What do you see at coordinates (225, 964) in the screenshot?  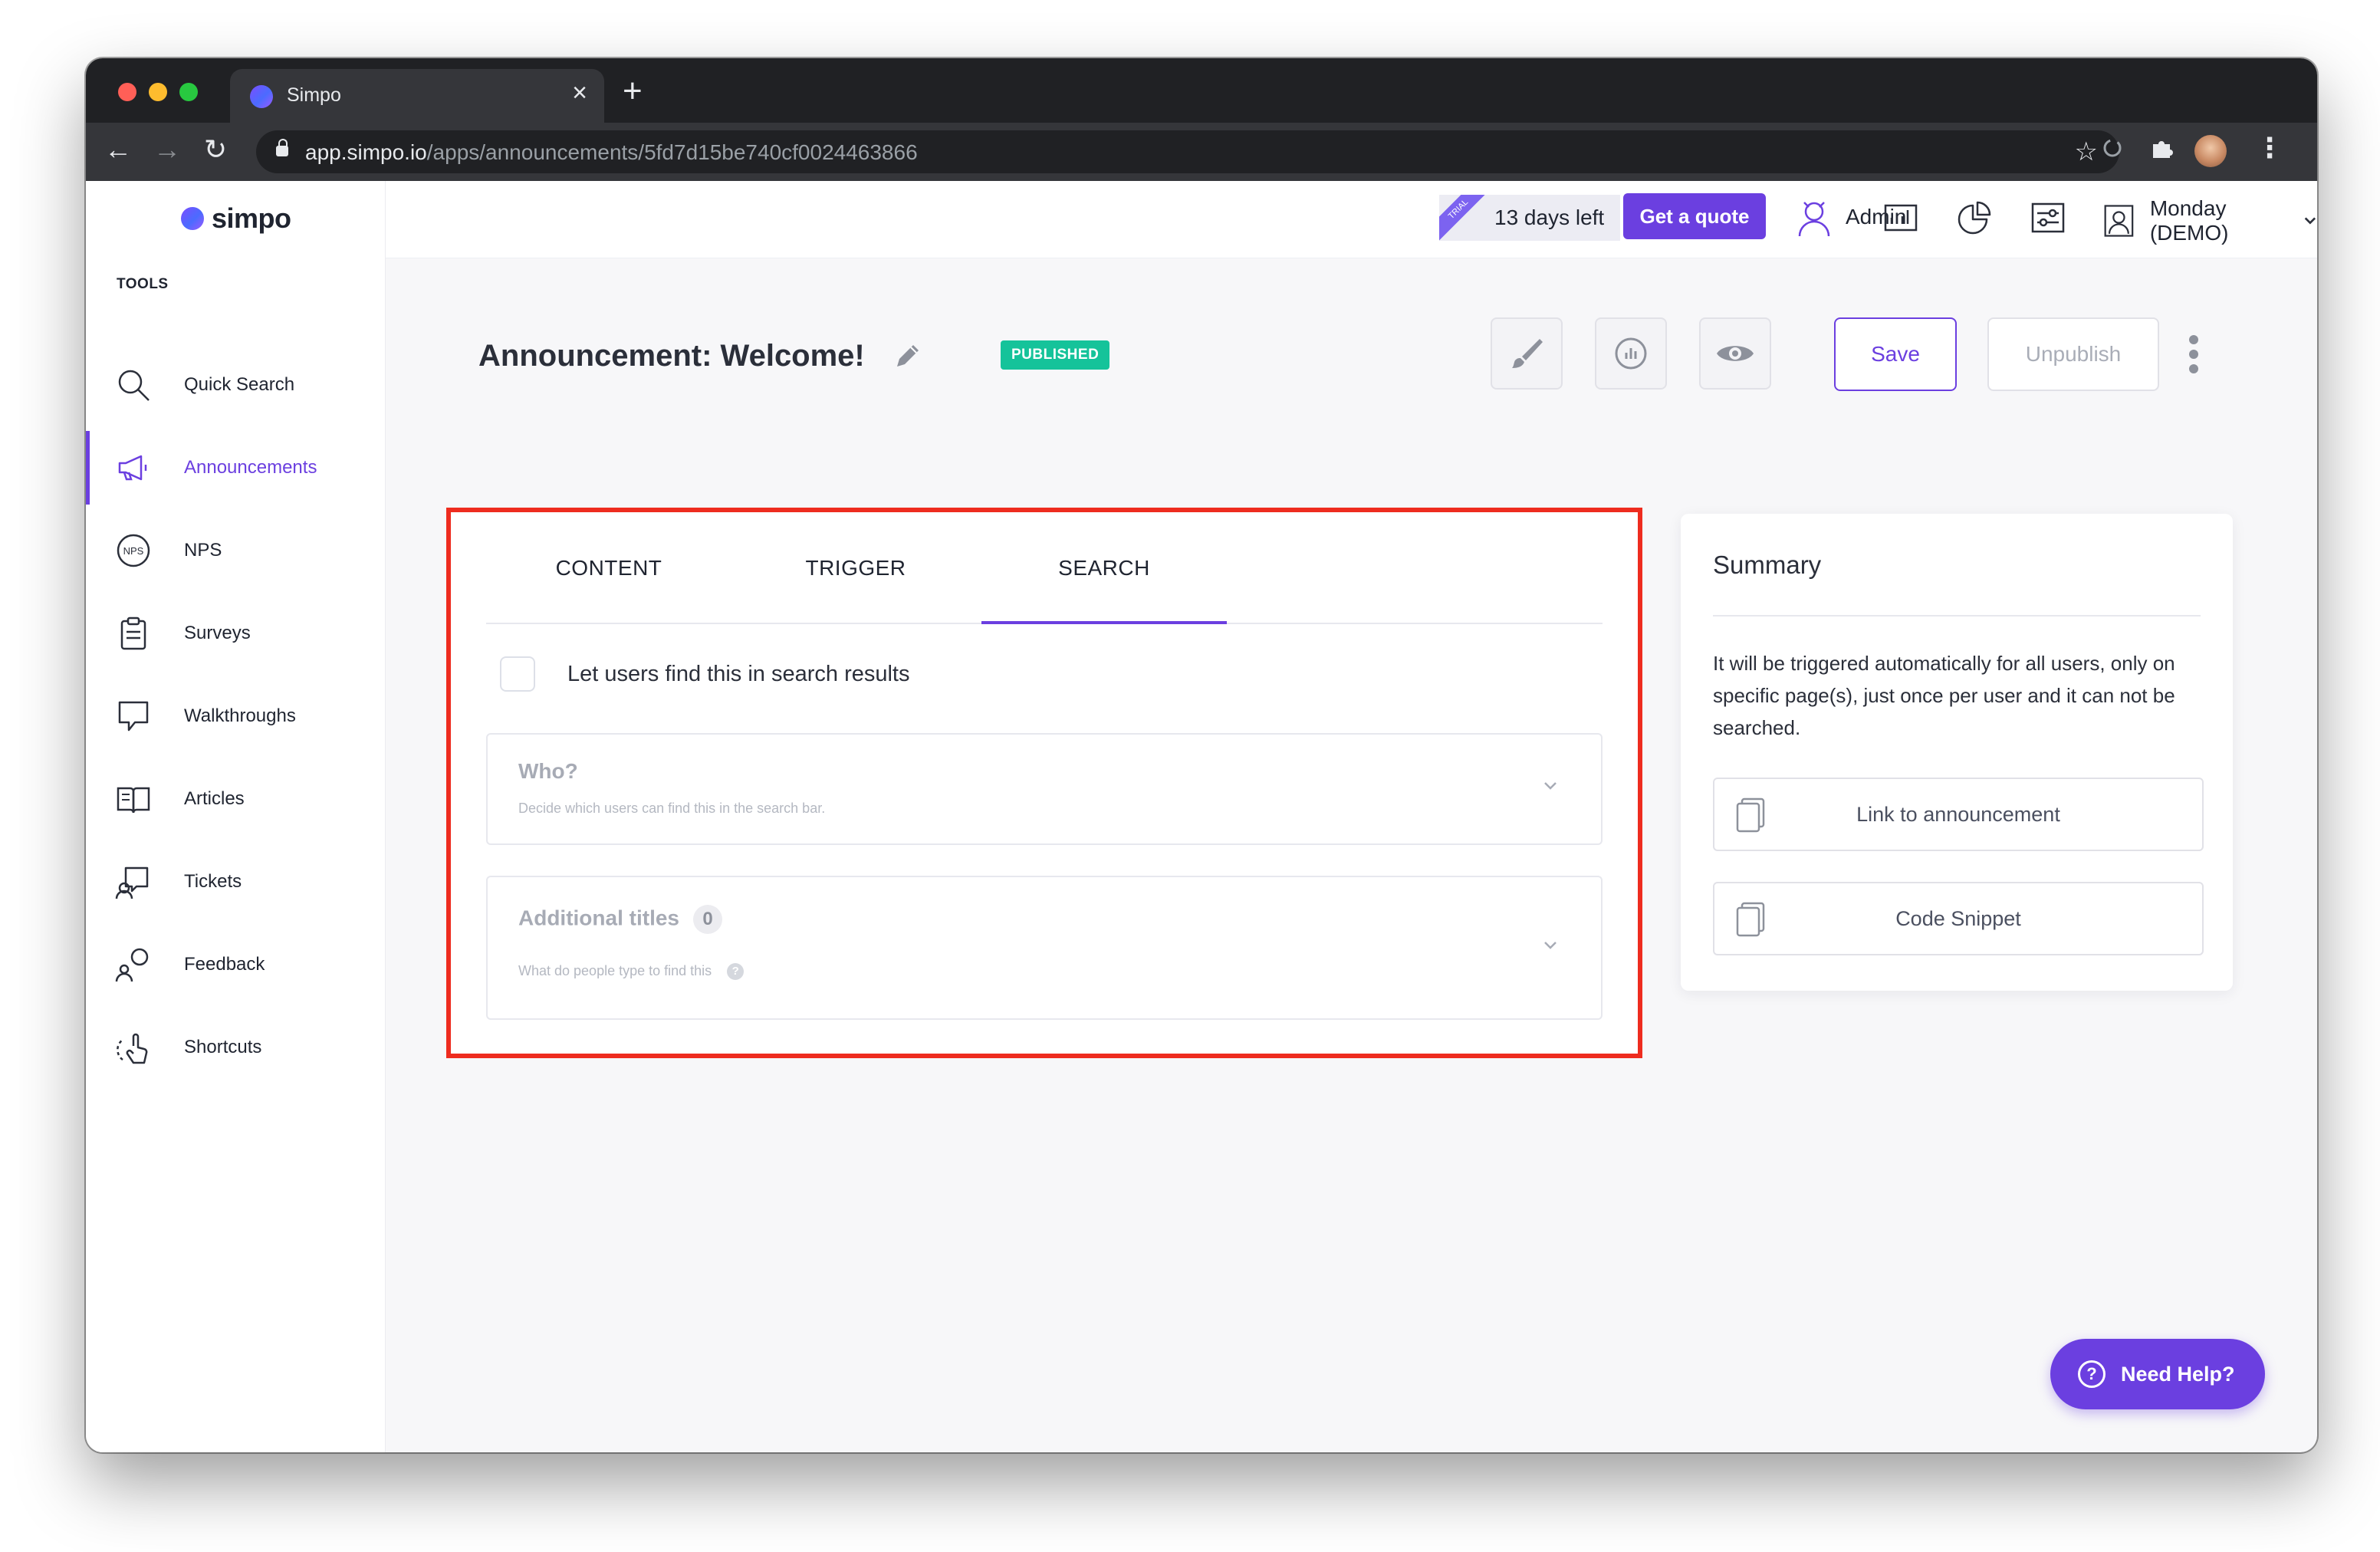 I see `sidebar-item-label: Feedback` at bounding box center [225, 964].